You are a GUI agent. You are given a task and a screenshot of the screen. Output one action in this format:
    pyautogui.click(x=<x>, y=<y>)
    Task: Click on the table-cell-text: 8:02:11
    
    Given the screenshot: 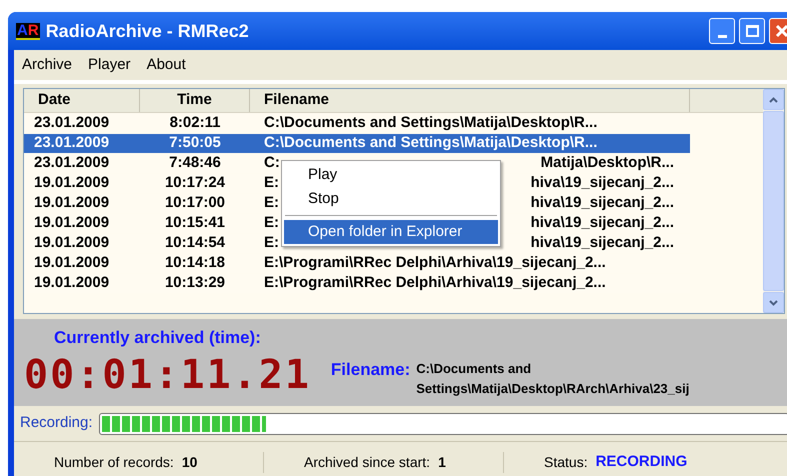 What is the action you would take?
    pyautogui.click(x=195, y=122)
    